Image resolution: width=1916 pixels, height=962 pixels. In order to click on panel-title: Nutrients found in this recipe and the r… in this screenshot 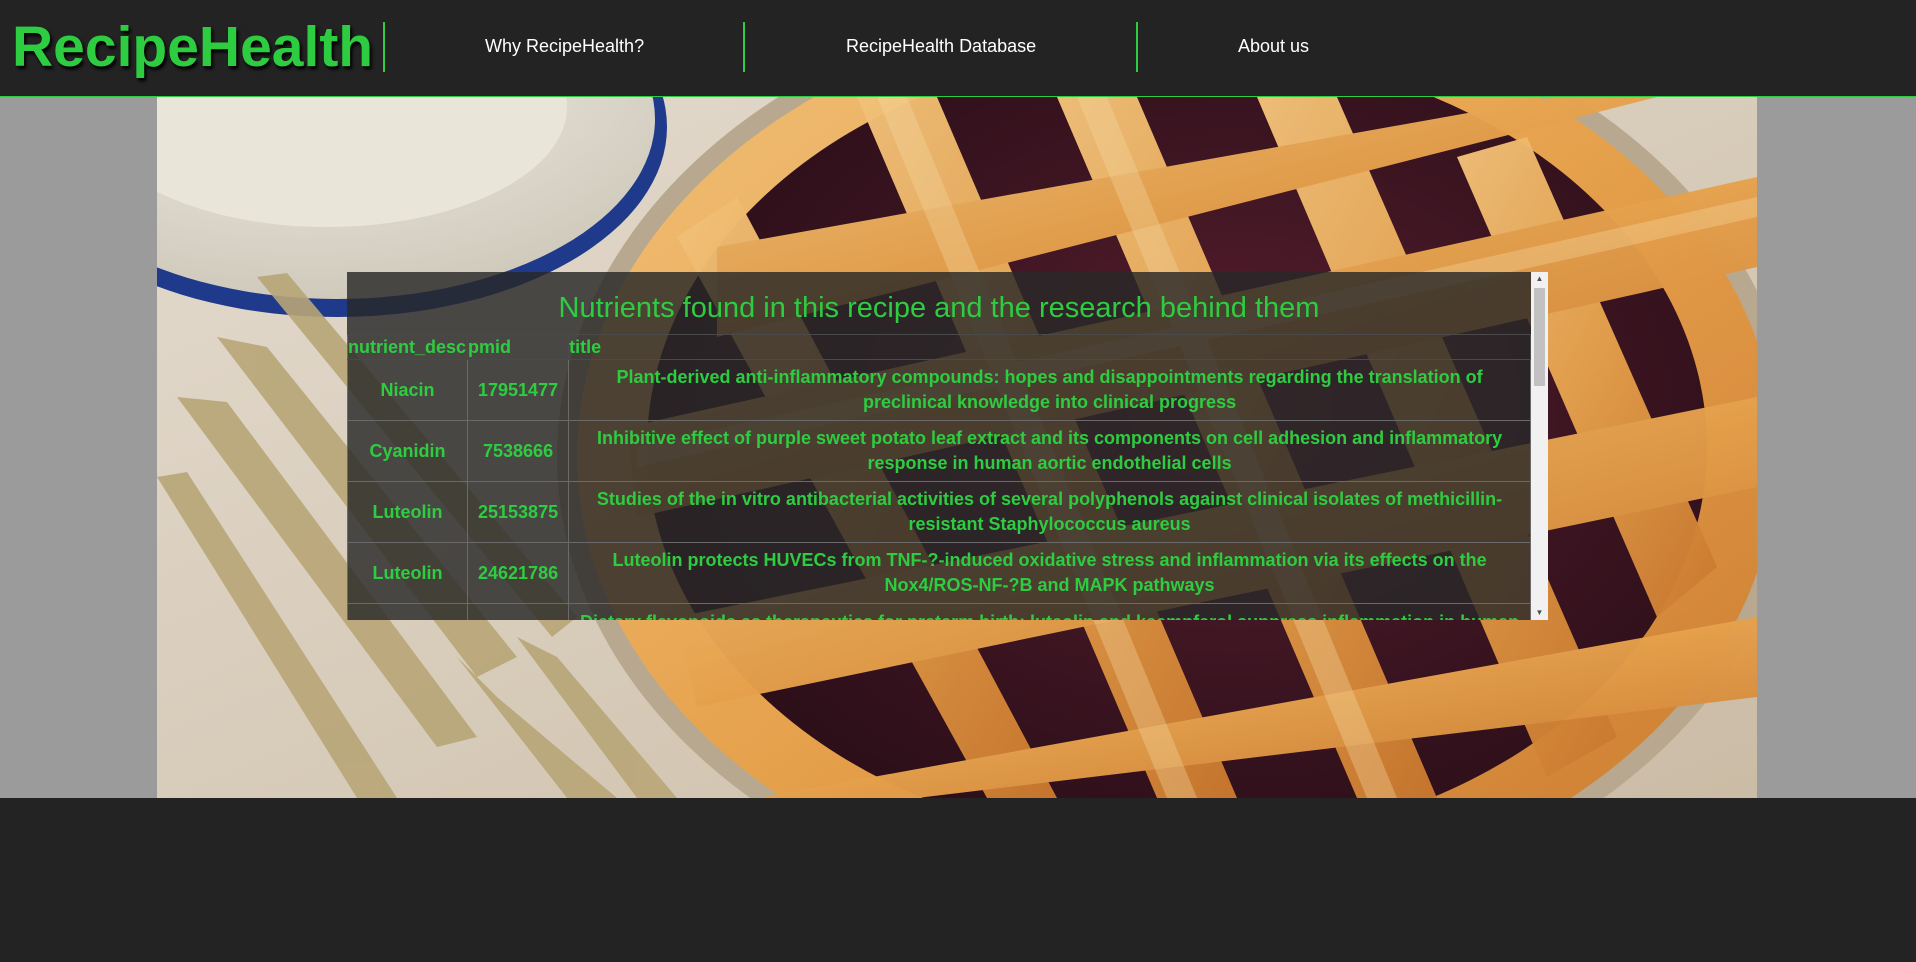, I will do `click(939, 308)`.